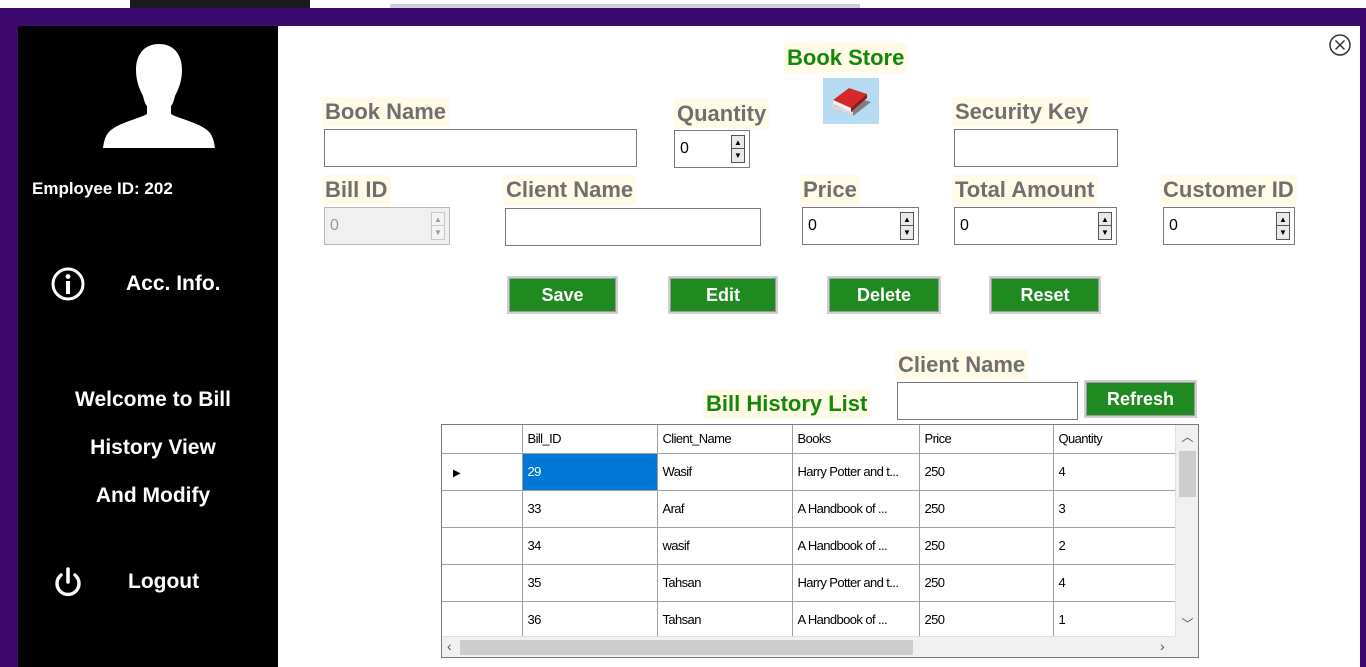  I want to click on table-cell: Wasif, so click(725, 472).